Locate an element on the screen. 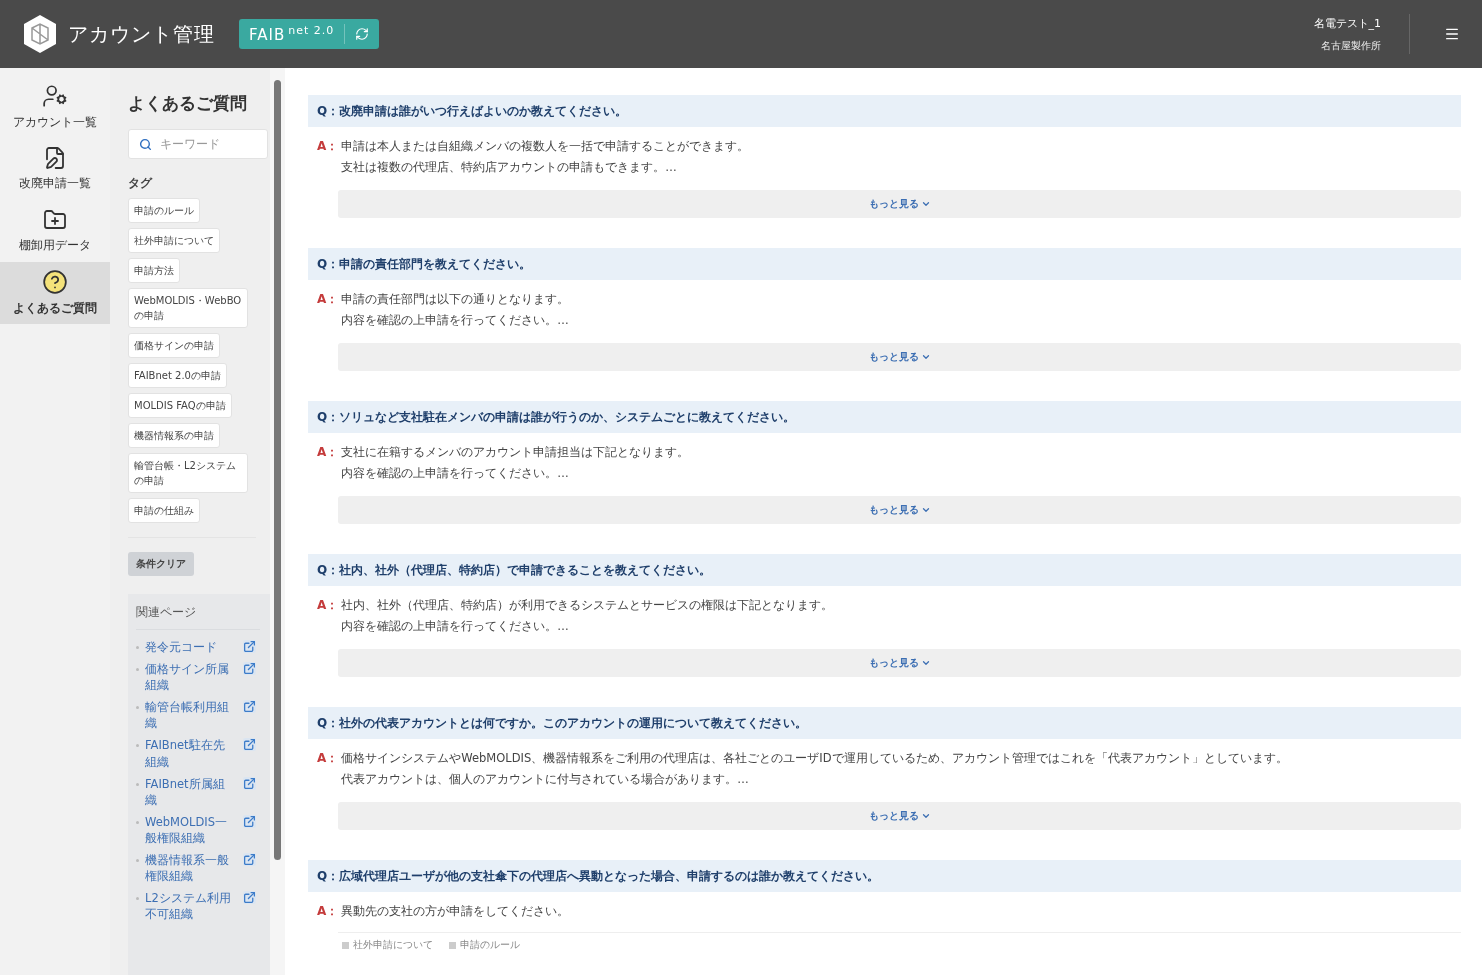 The width and height of the screenshot is (1482, 975). tag-chip: 申請のルール is located at coordinates (164, 210).